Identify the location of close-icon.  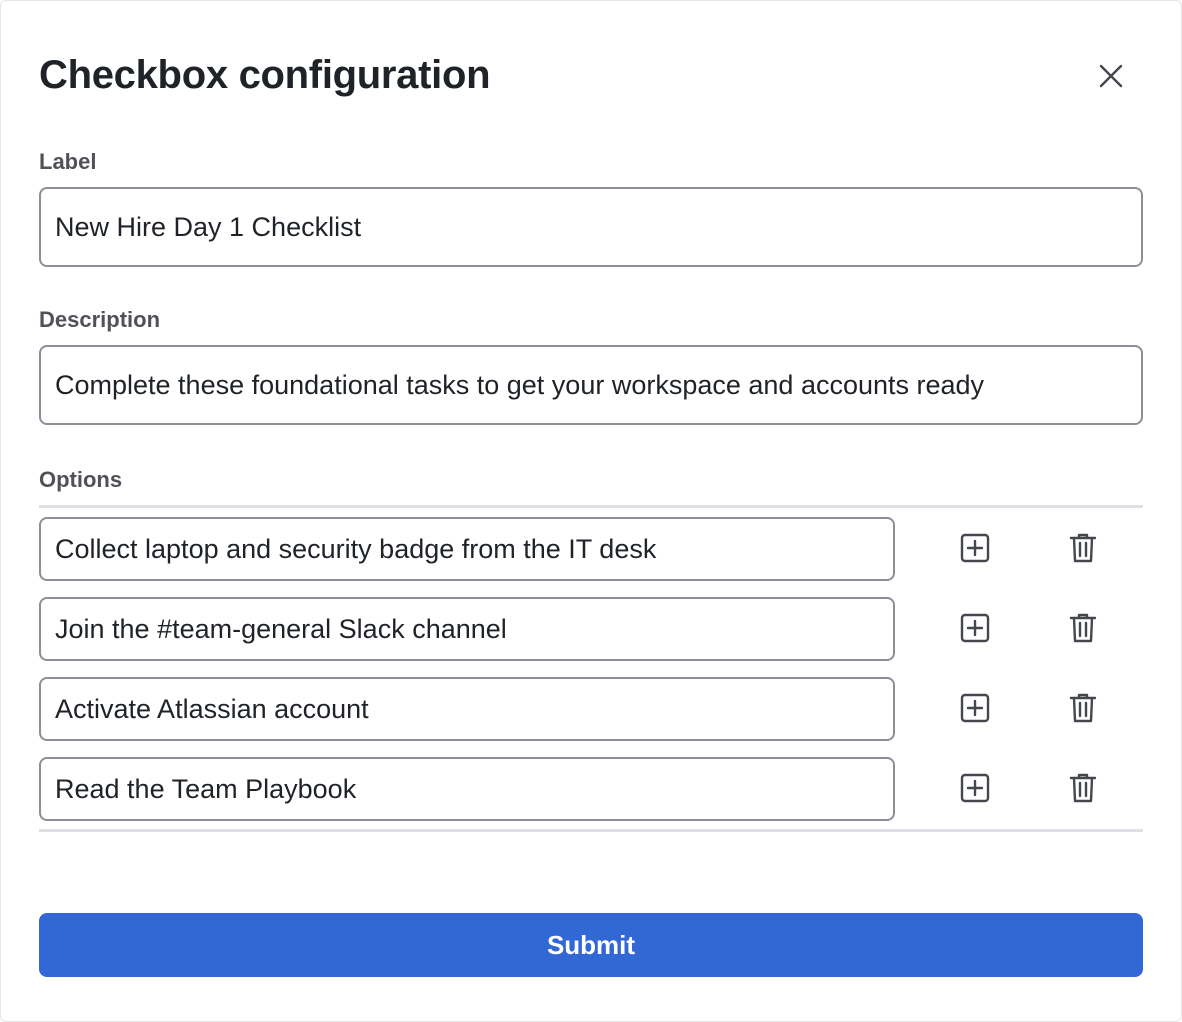
(1111, 77).